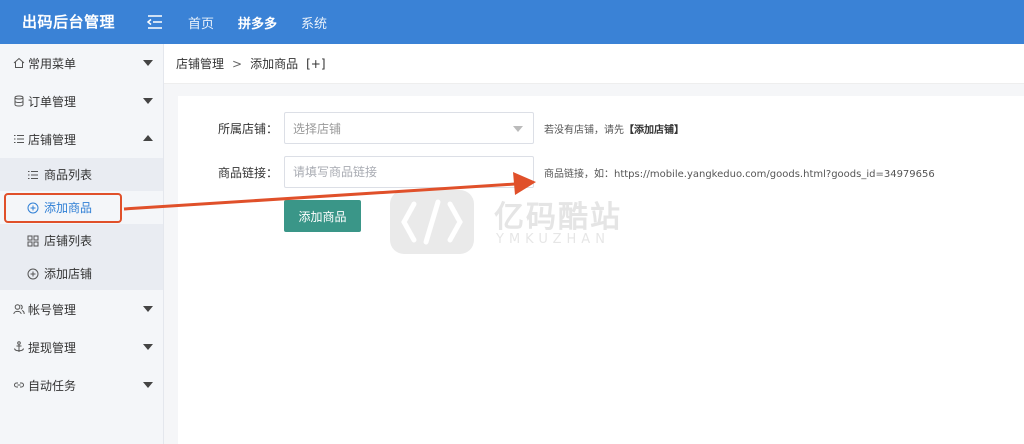 This screenshot has height=444, width=1024. Describe the element at coordinates (148, 138) in the screenshot. I see `caret-up-icon` at that location.